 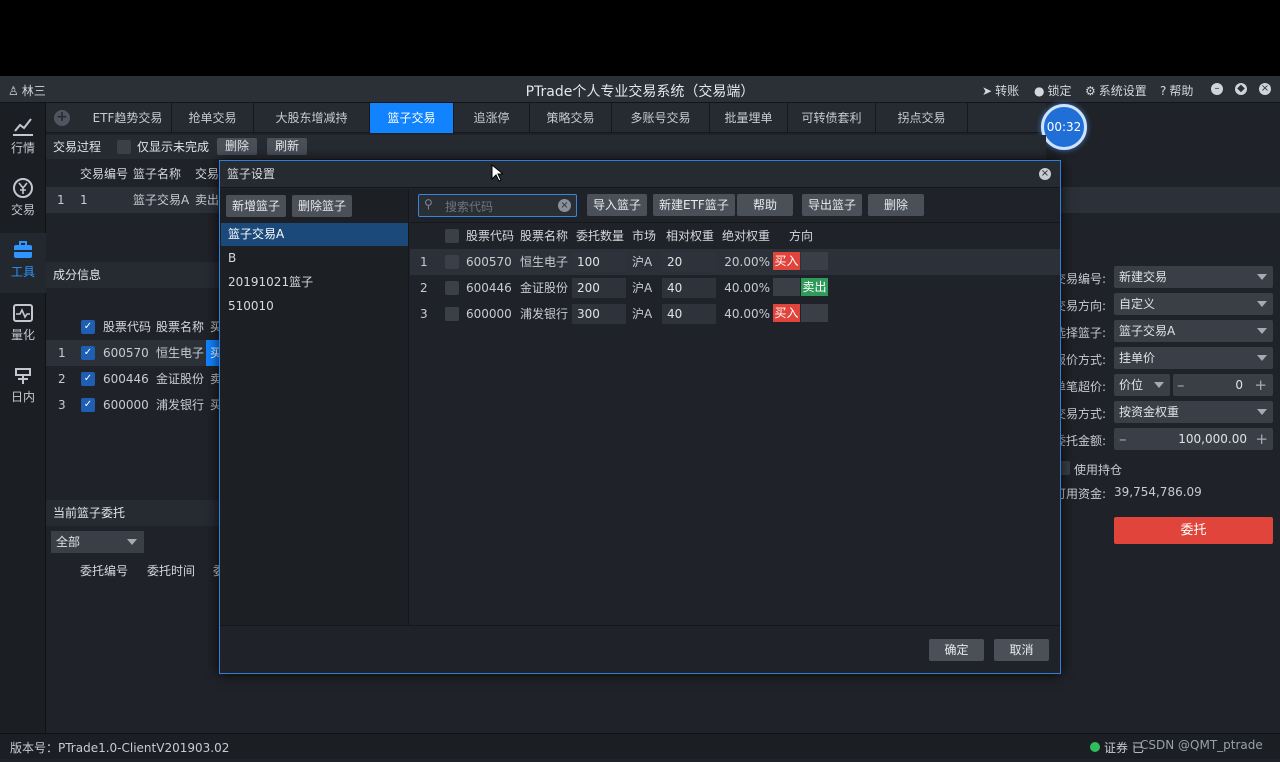 What do you see at coordinates (832, 118) in the screenshot?
I see `tab-convertible: 可转债套利` at bounding box center [832, 118].